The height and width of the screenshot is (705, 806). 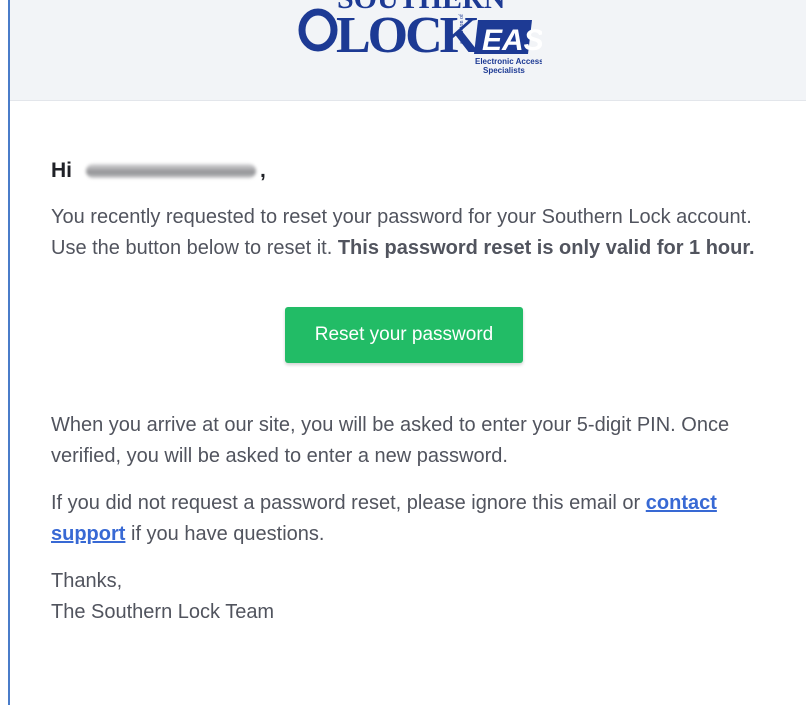 I want to click on button-row: Reset your password, so click(x=401, y=334).